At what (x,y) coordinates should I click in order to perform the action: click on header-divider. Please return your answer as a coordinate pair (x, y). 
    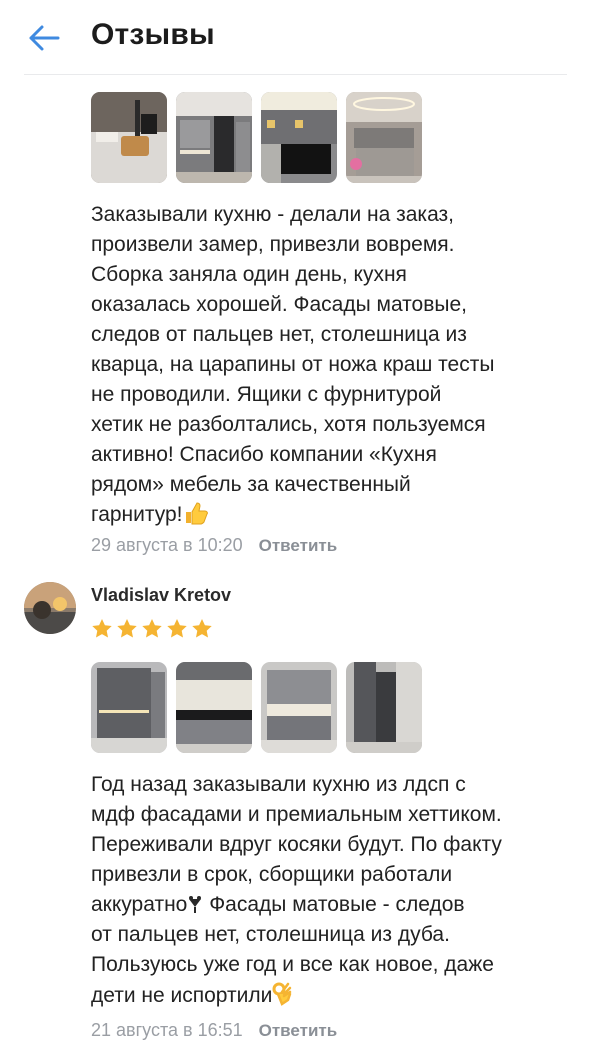
    Looking at the image, I should click on (295, 74).